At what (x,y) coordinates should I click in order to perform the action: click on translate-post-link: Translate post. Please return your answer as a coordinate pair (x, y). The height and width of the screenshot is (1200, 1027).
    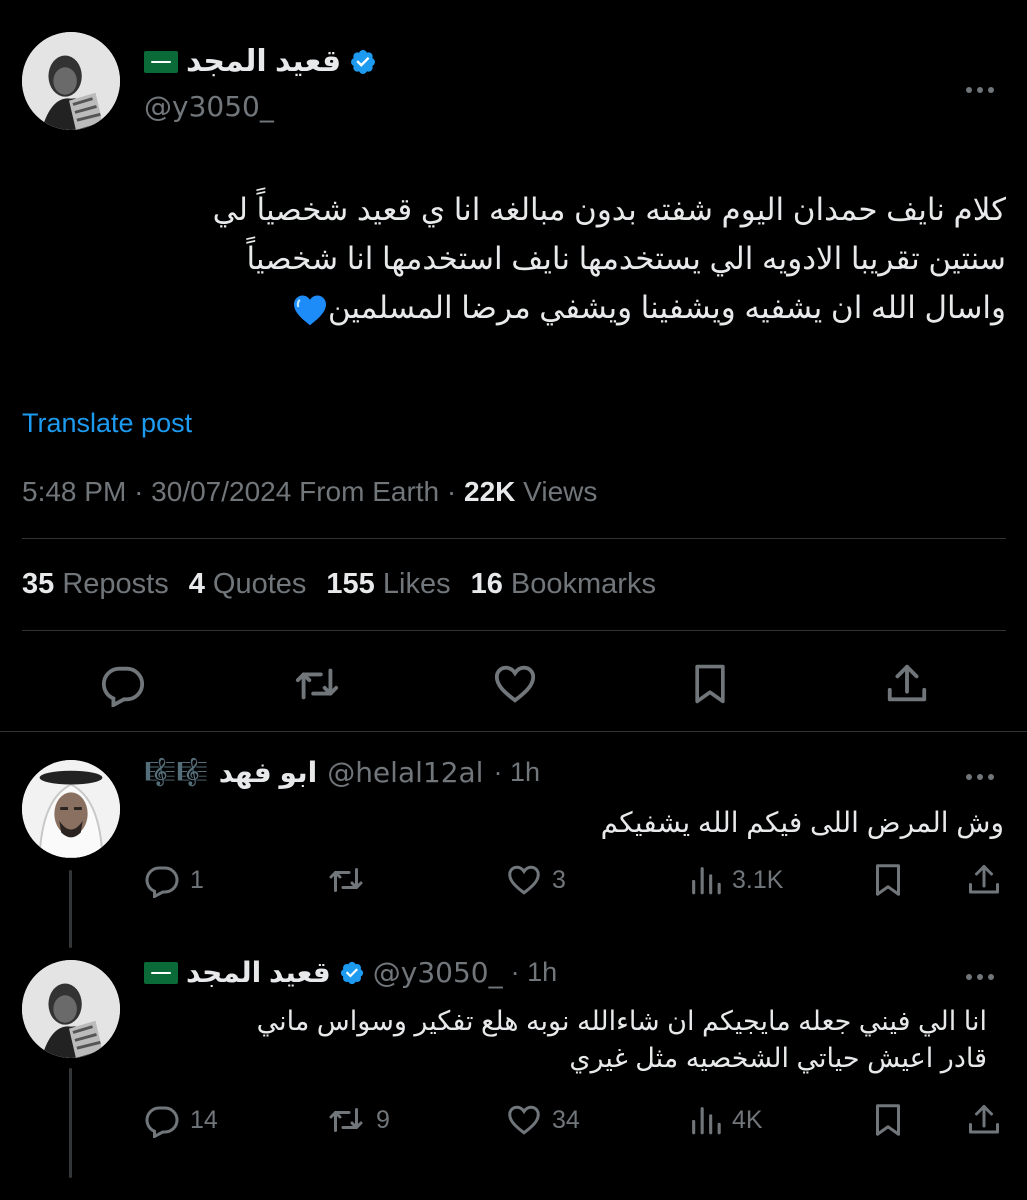
    Looking at the image, I should click on (107, 423).